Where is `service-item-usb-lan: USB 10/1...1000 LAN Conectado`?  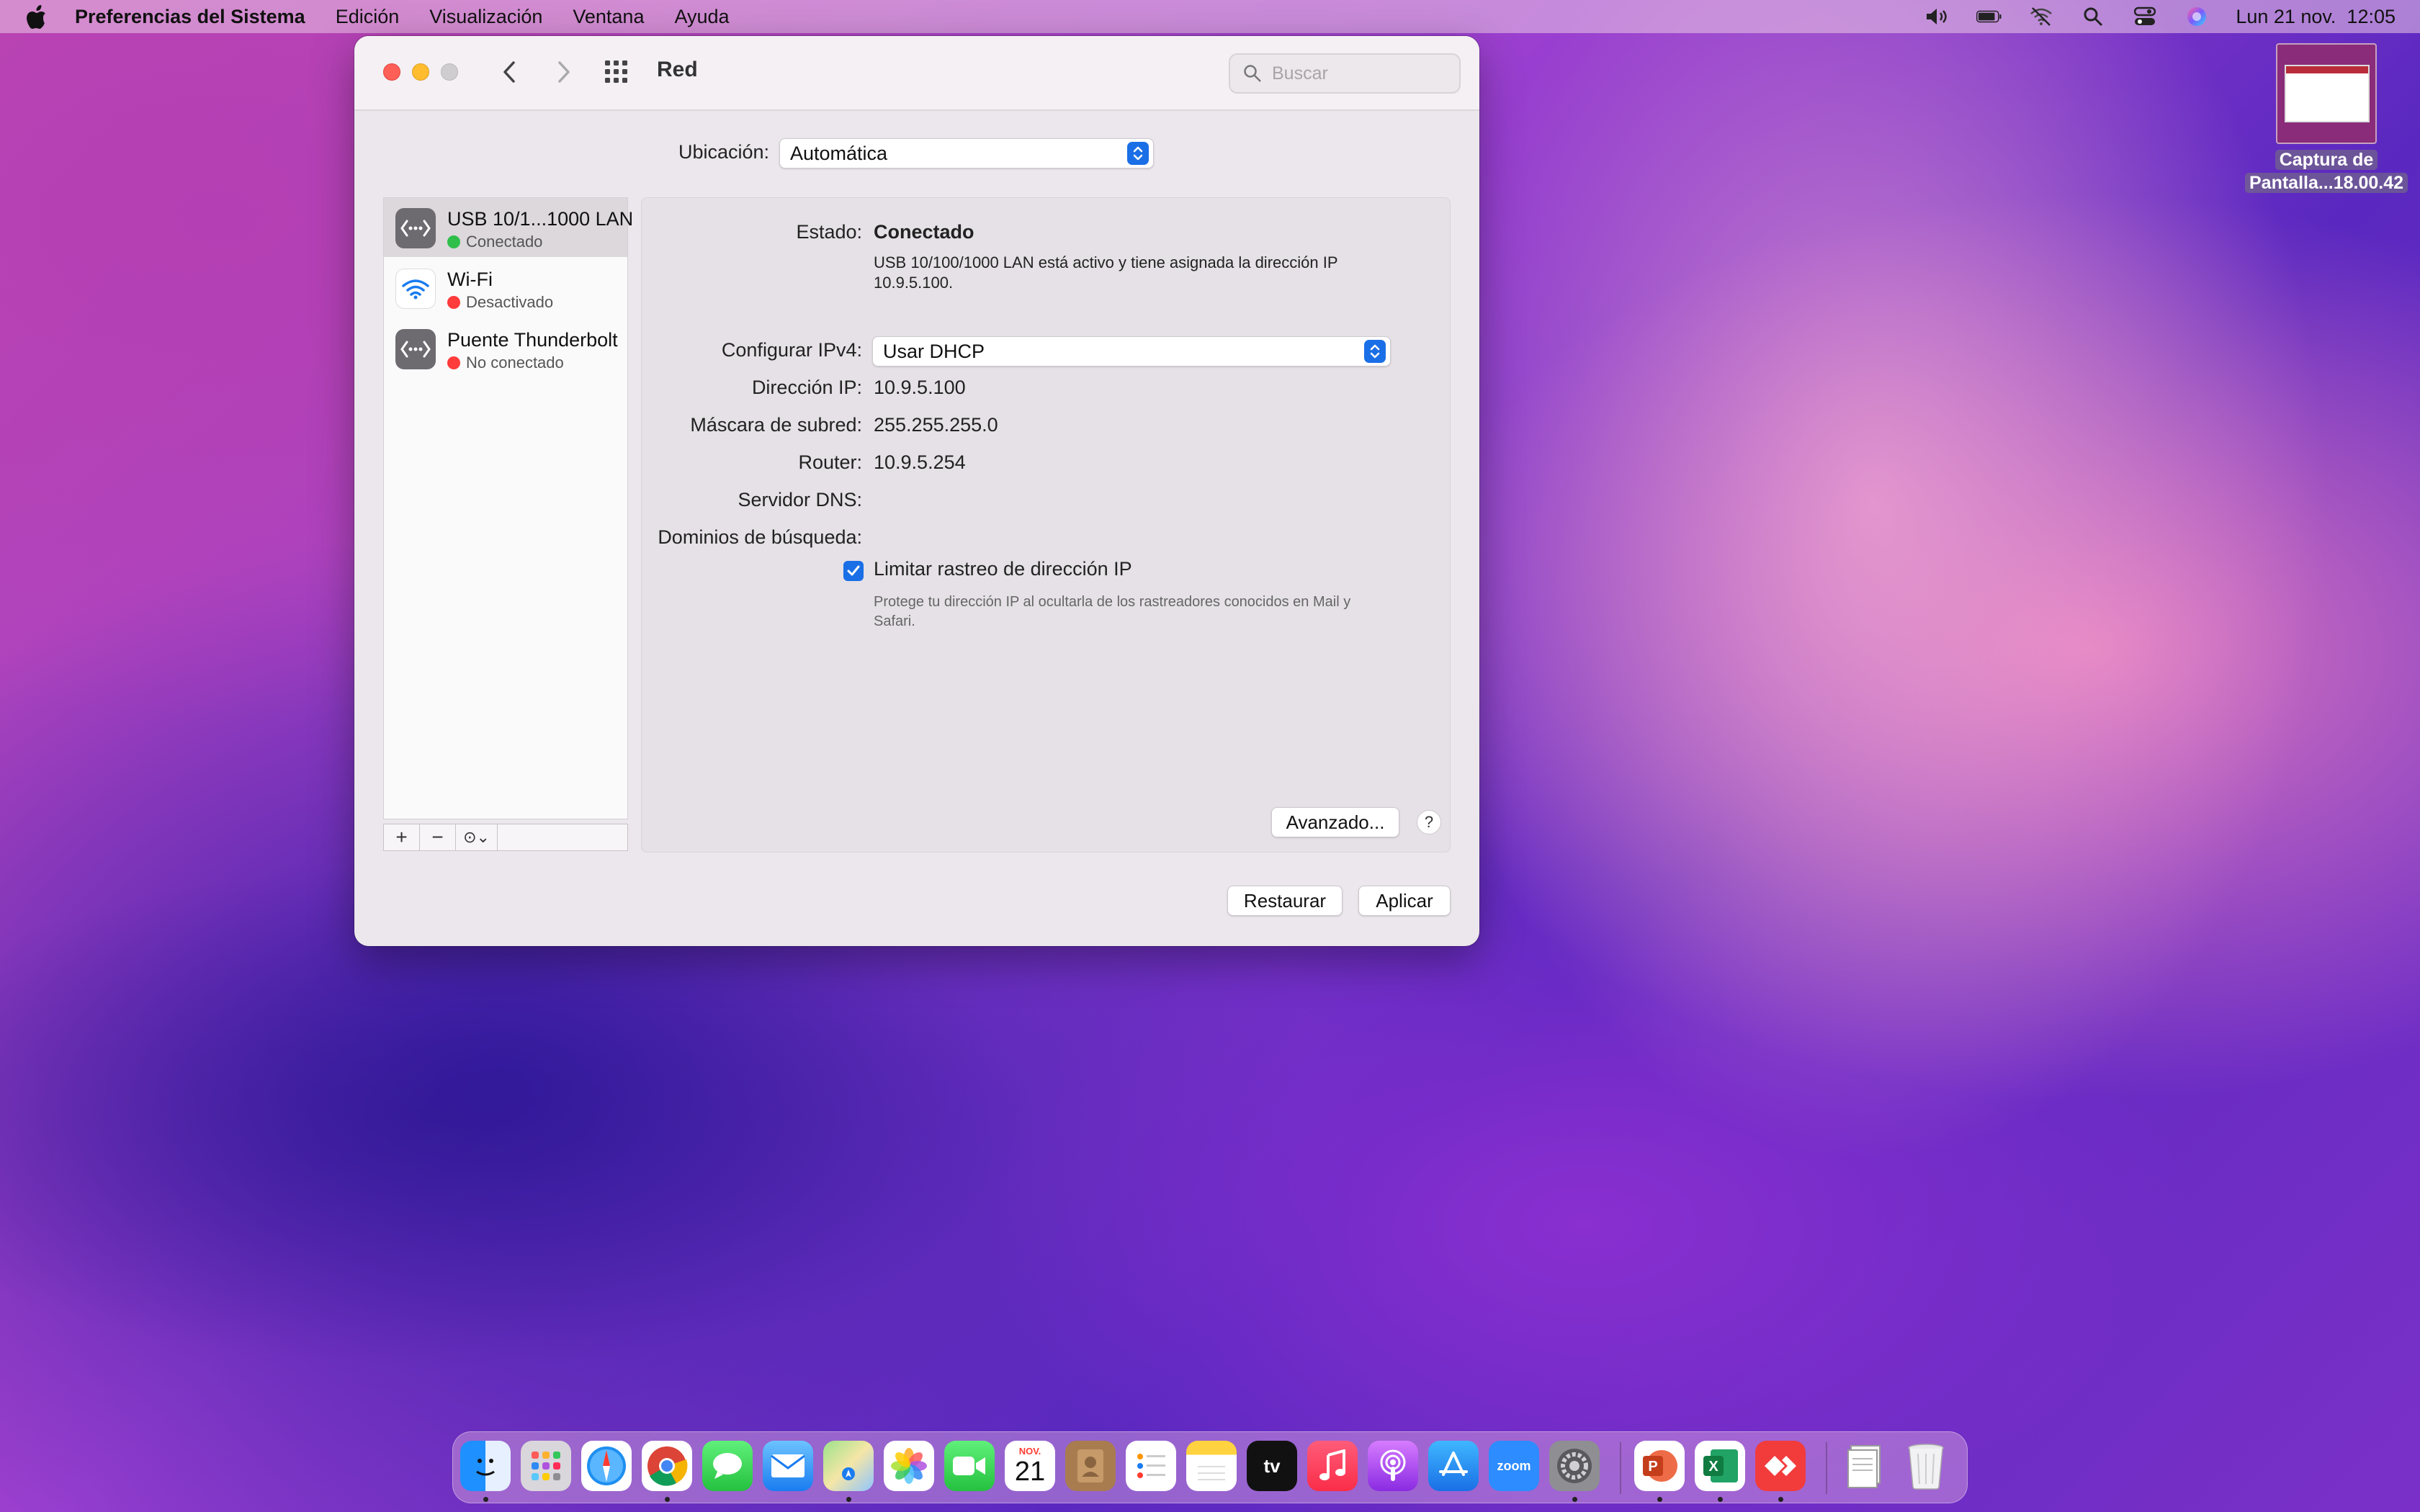 service-item-usb-lan: USB 10/1...1000 LAN Conectado is located at coordinates (508, 227).